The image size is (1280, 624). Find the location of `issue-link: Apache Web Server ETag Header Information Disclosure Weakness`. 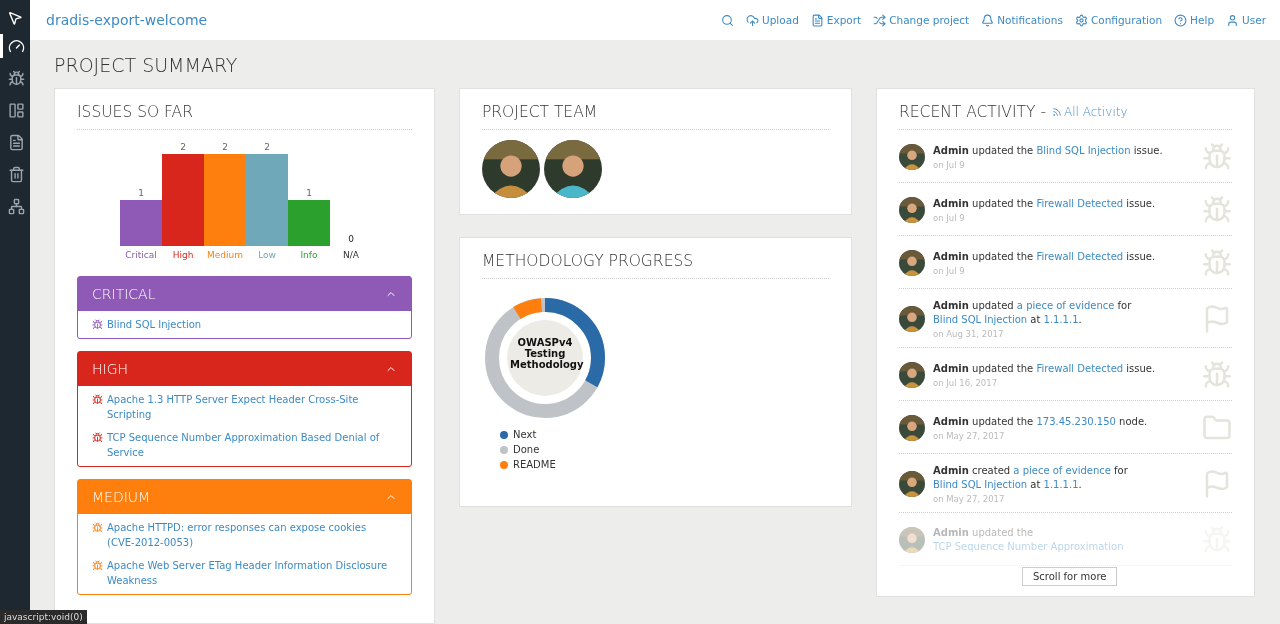

issue-link: Apache Web Server ETag Header Information Disclosure Weakness is located at coordinates (252, 573).